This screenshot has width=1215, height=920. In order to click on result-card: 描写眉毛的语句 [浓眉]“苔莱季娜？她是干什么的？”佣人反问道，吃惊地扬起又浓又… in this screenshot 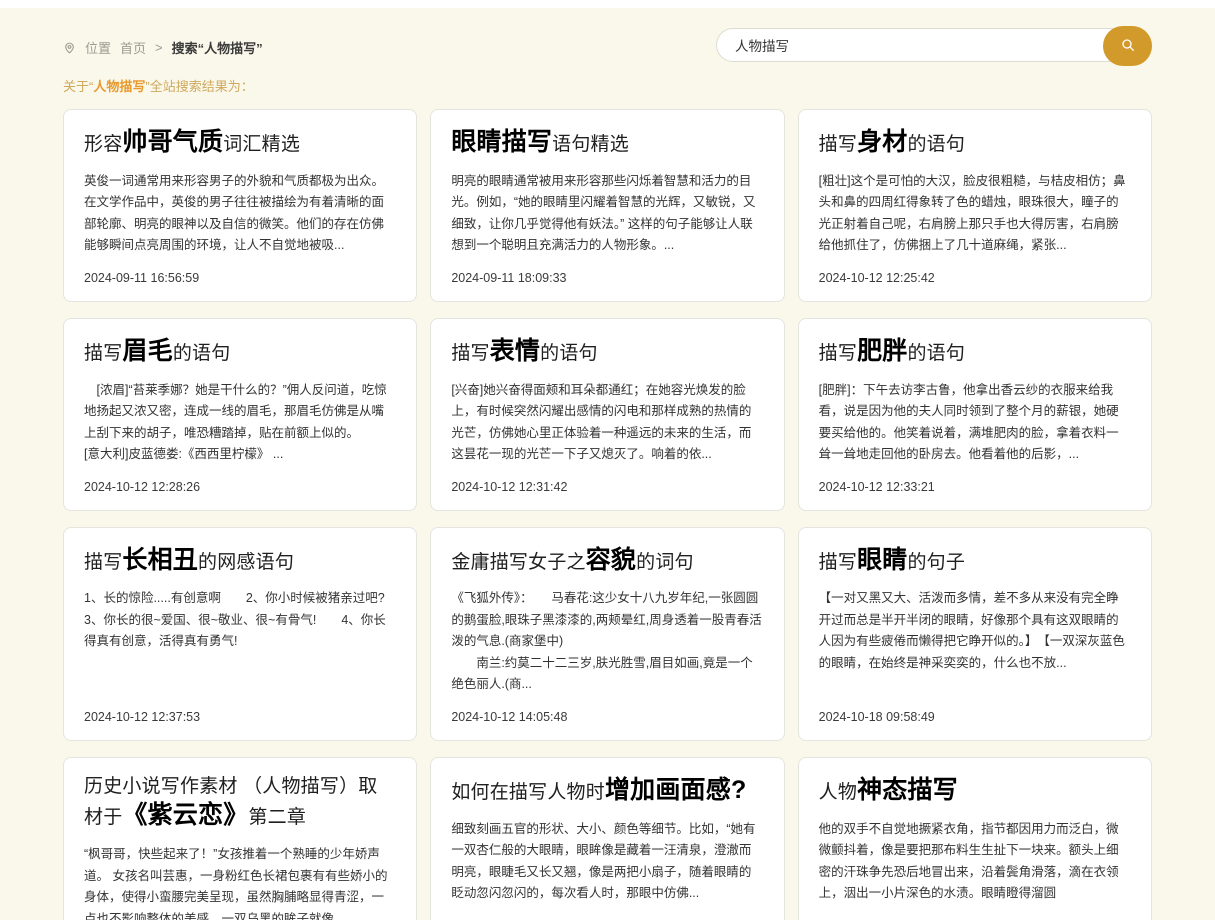, I will do `click(240, 414)`.